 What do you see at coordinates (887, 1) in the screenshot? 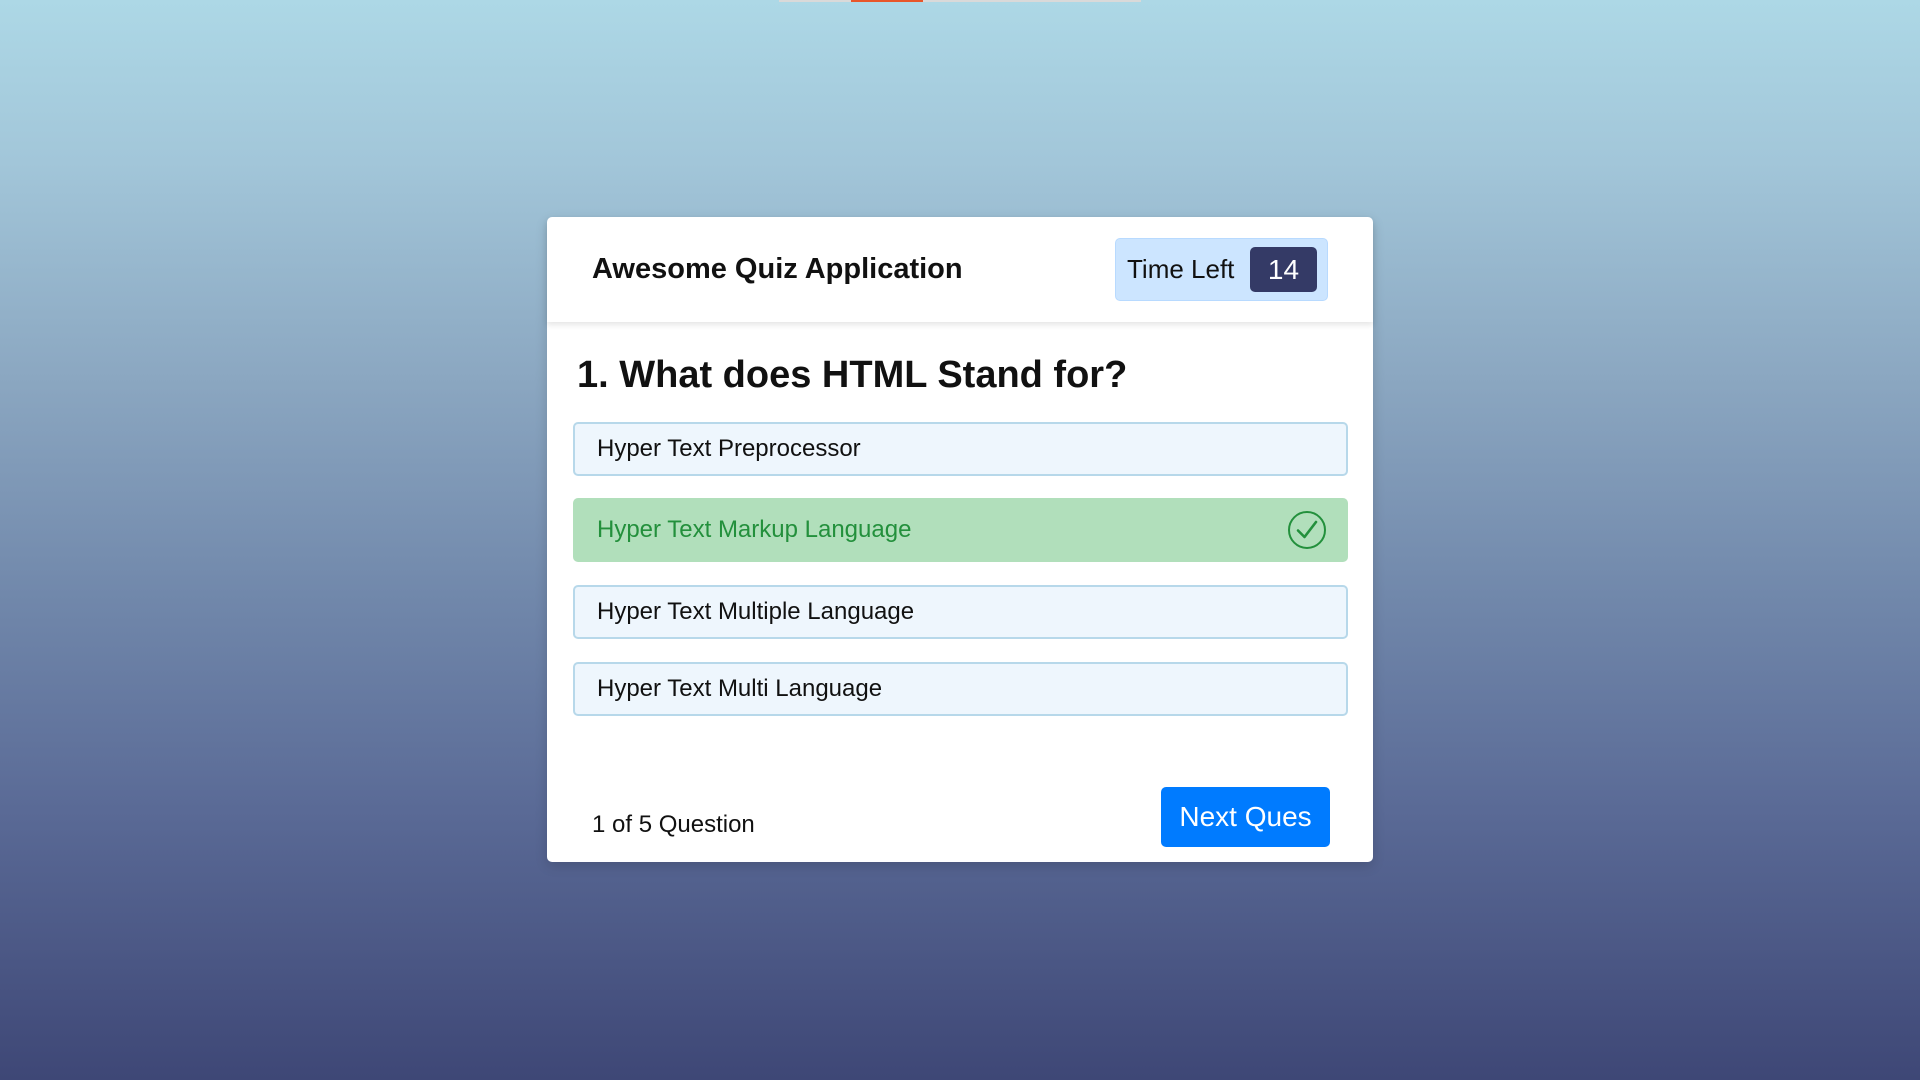
I see `time-progress-fill` at bounding box center [887, 1].